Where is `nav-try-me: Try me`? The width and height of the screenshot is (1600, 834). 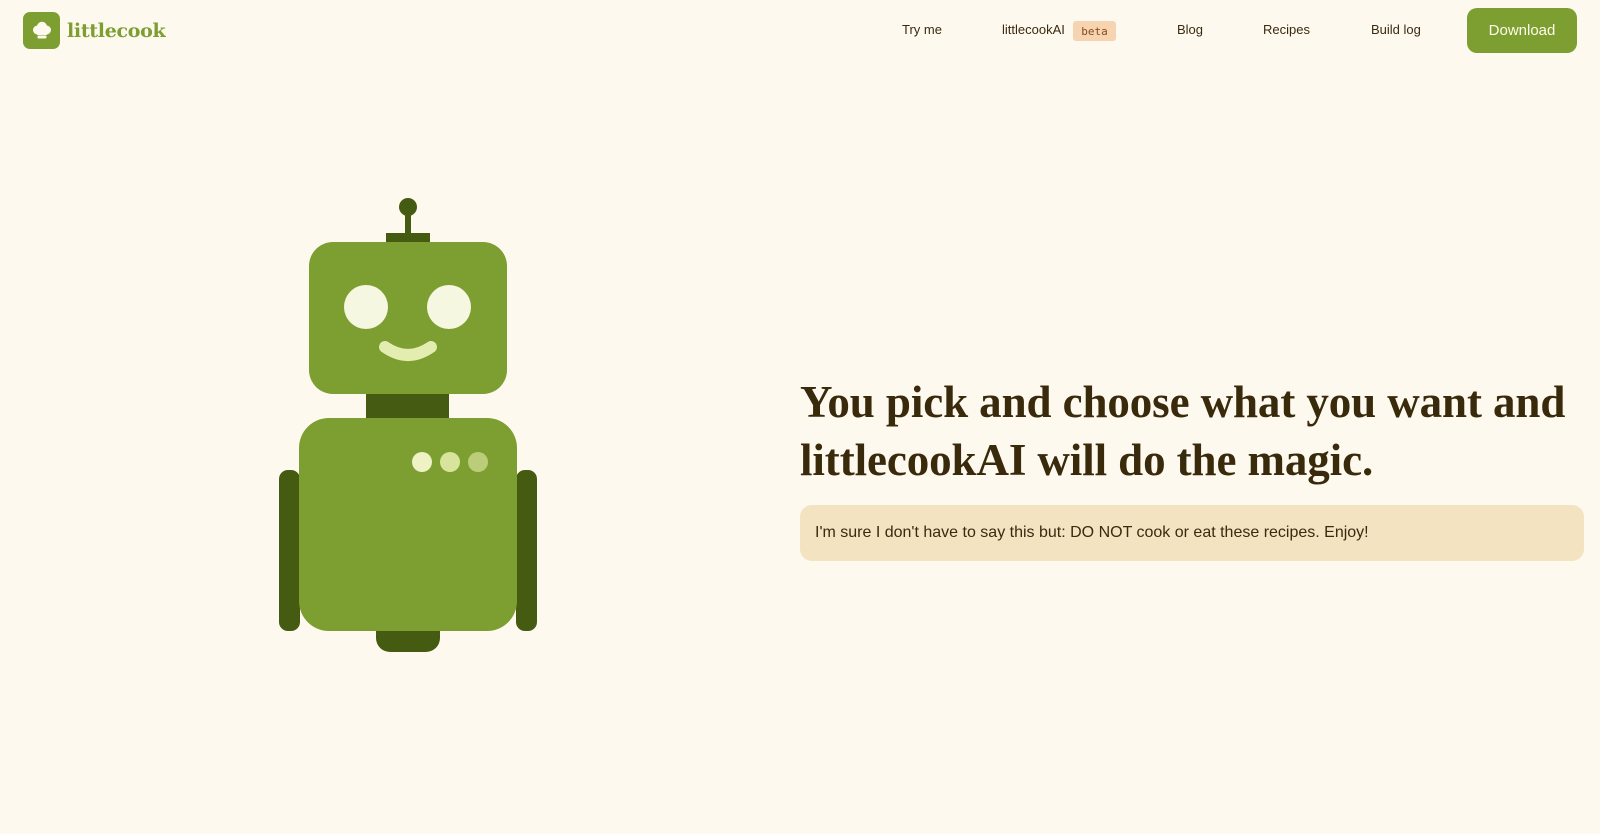 nav-try-me: Try me is located at coordinates (922, 30).